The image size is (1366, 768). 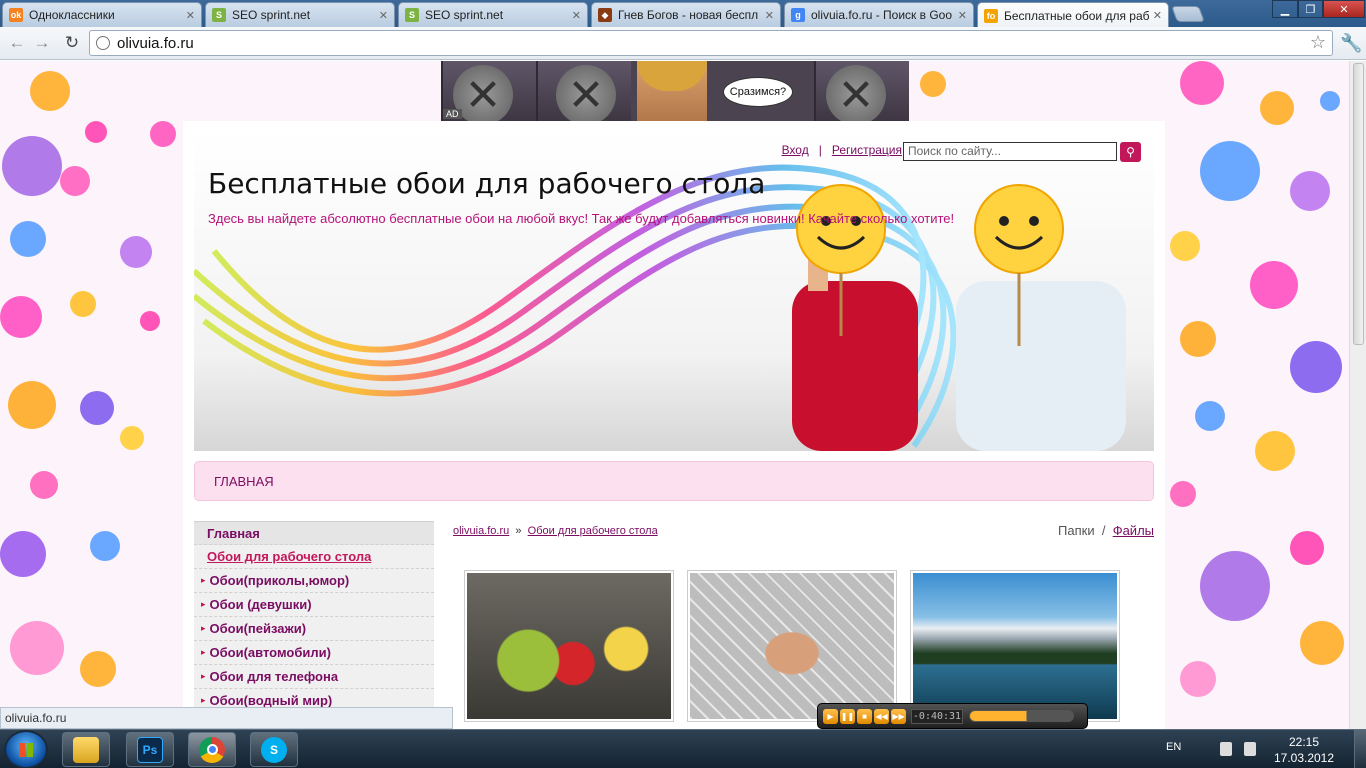 I want to click on browser-toolbar: ← → ↻ olivuia.fo.ru ☆, so click(x=683, y=43).